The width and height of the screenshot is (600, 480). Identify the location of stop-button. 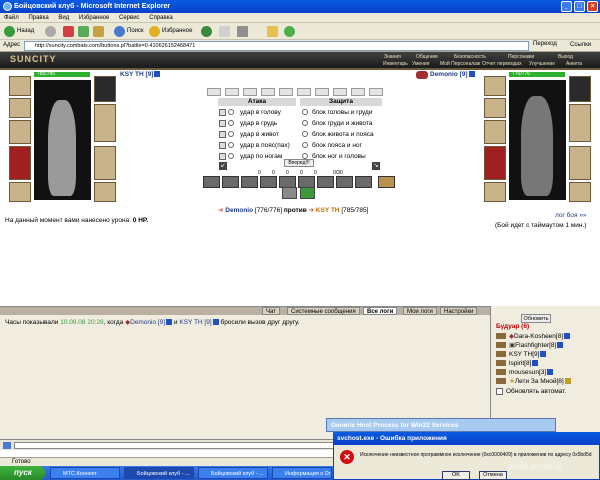
(69, 31).